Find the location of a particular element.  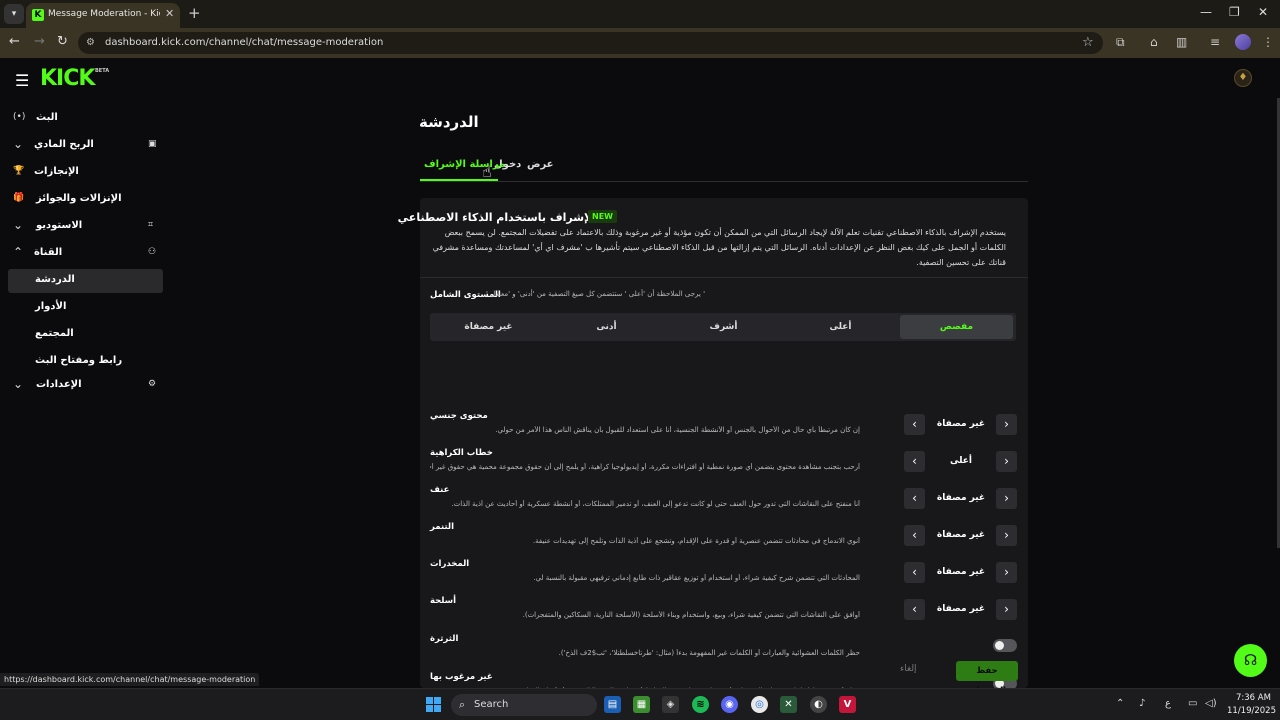

hamburger-menu-icon: ☰ is located at coordinates (22, 80).